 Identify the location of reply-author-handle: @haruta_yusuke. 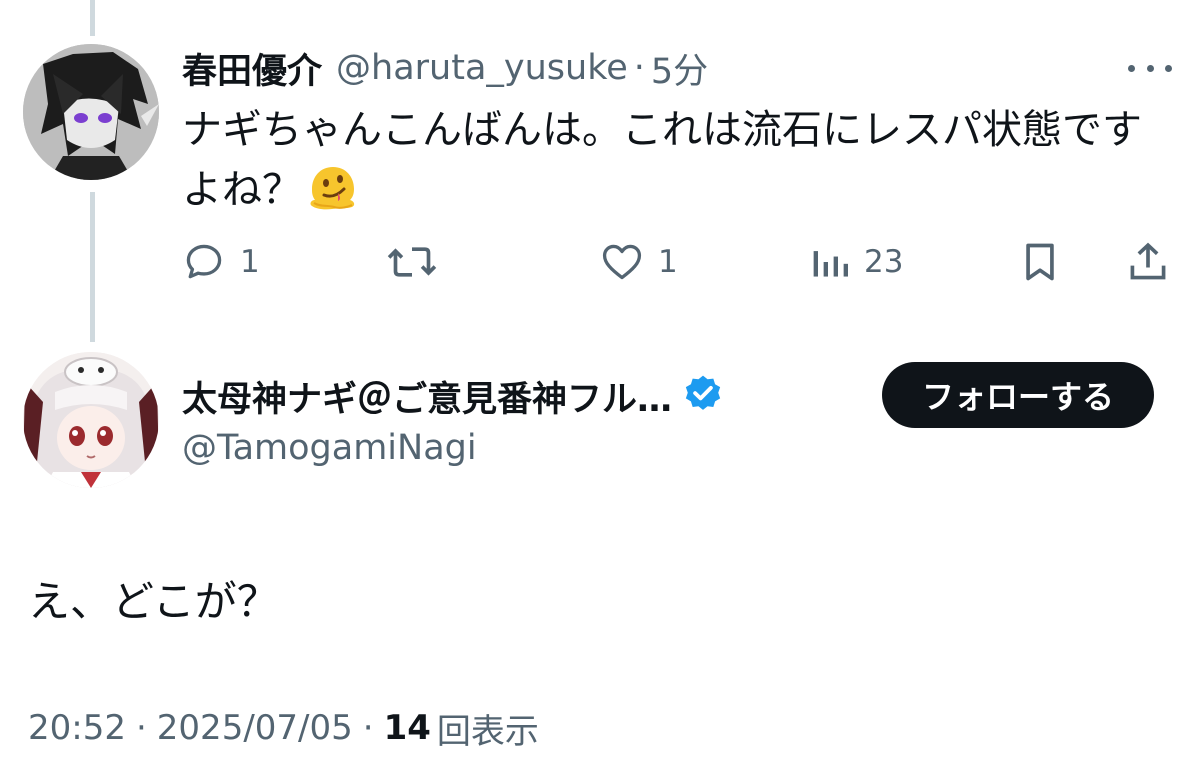
(482, 68).